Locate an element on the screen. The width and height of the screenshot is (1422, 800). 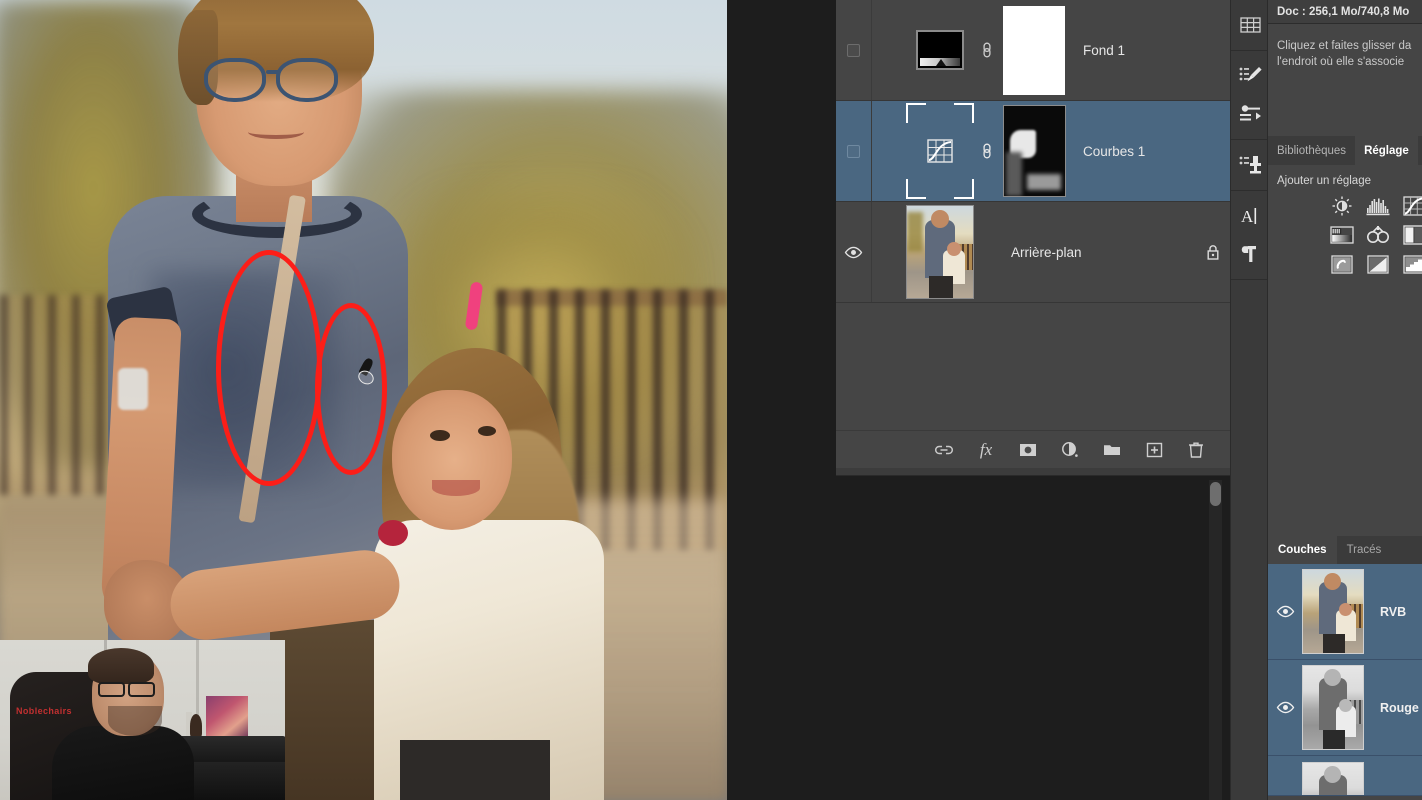
color-balance-button is located at coordinates (1411, 235).